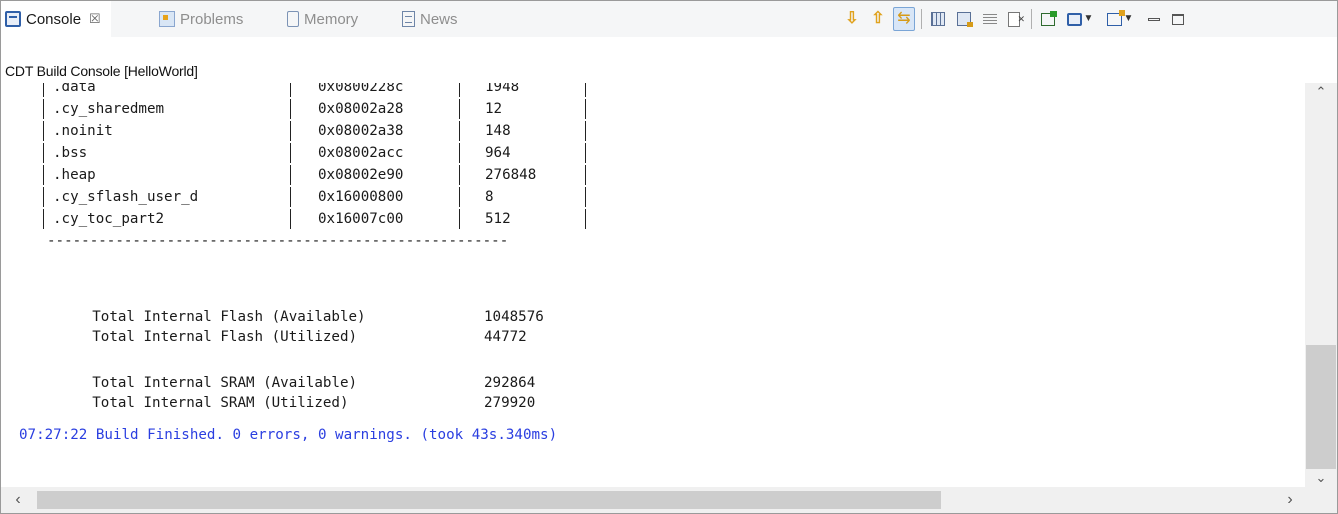 Image resolution: width=1338 pixels, height=514 pixels. Describe the element at coordinates (878, 19) in the screenshot. I see `scroll-up-icon: ⇧` at that location.